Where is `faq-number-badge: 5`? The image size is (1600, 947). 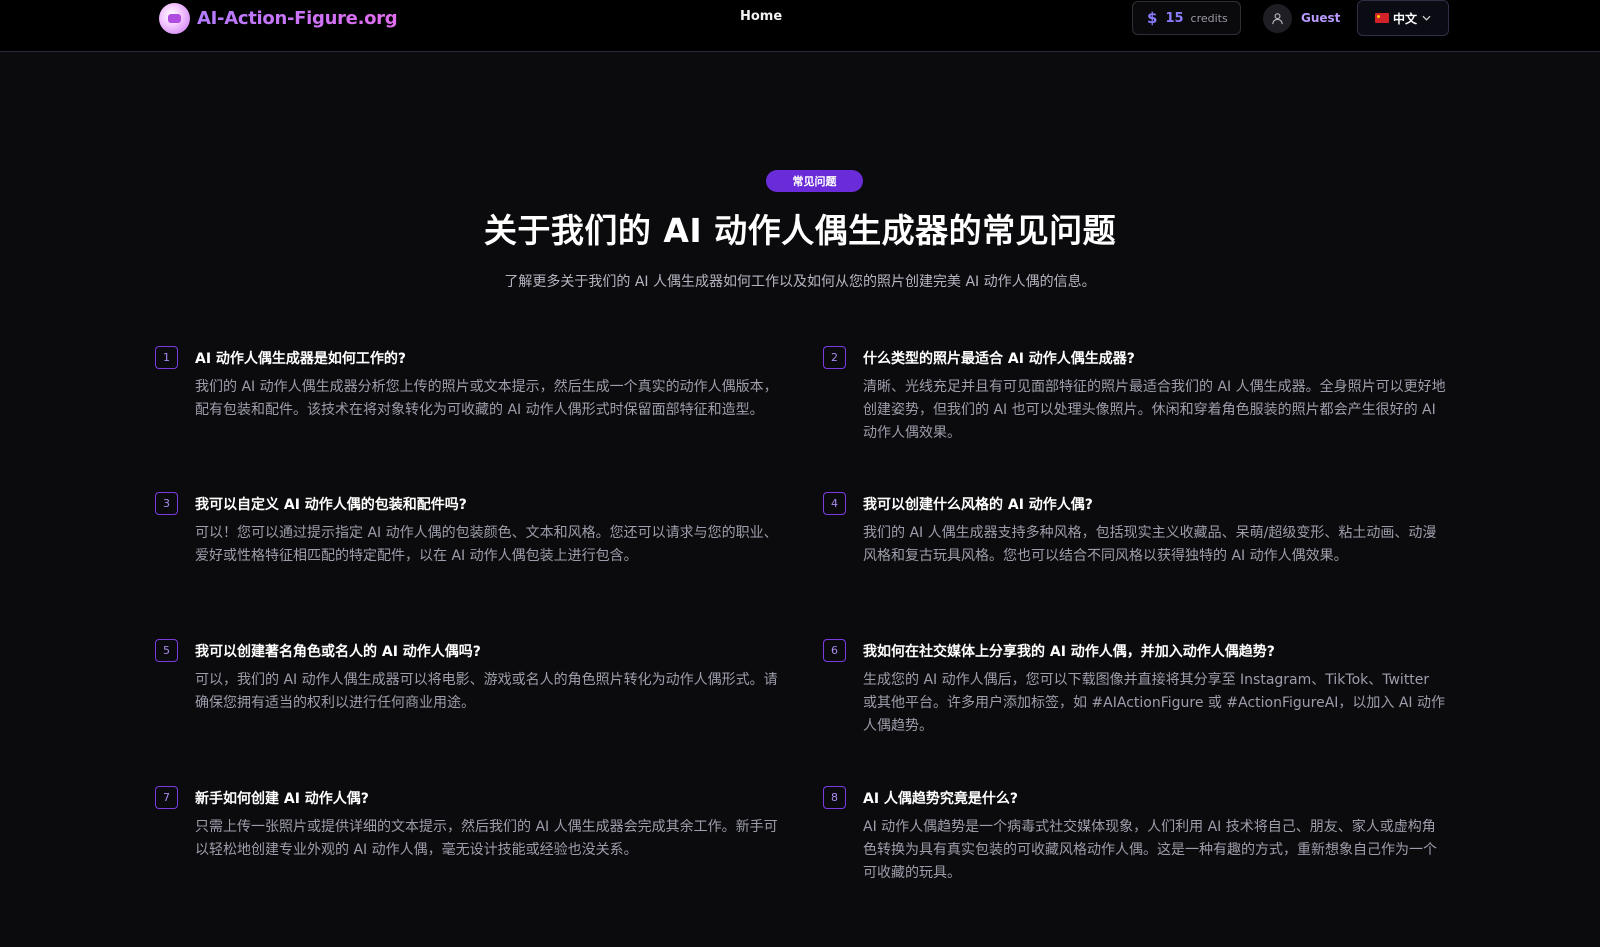
faq-number-badge: 5 is located at coordinates (166, 650).